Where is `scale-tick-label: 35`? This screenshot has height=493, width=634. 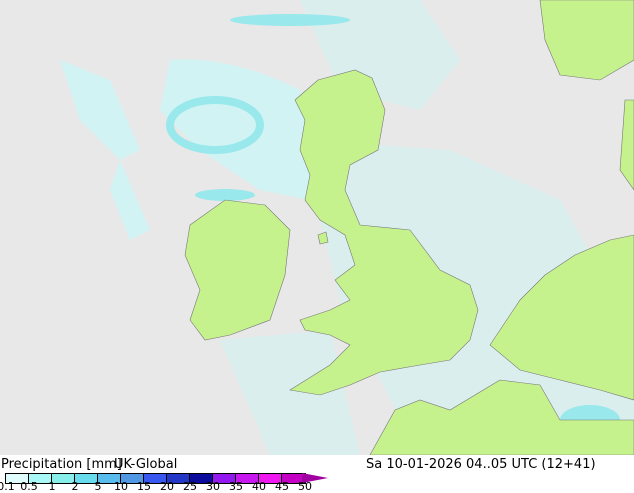 scale-tick-label: 35 is located at coordinates (236, 486).